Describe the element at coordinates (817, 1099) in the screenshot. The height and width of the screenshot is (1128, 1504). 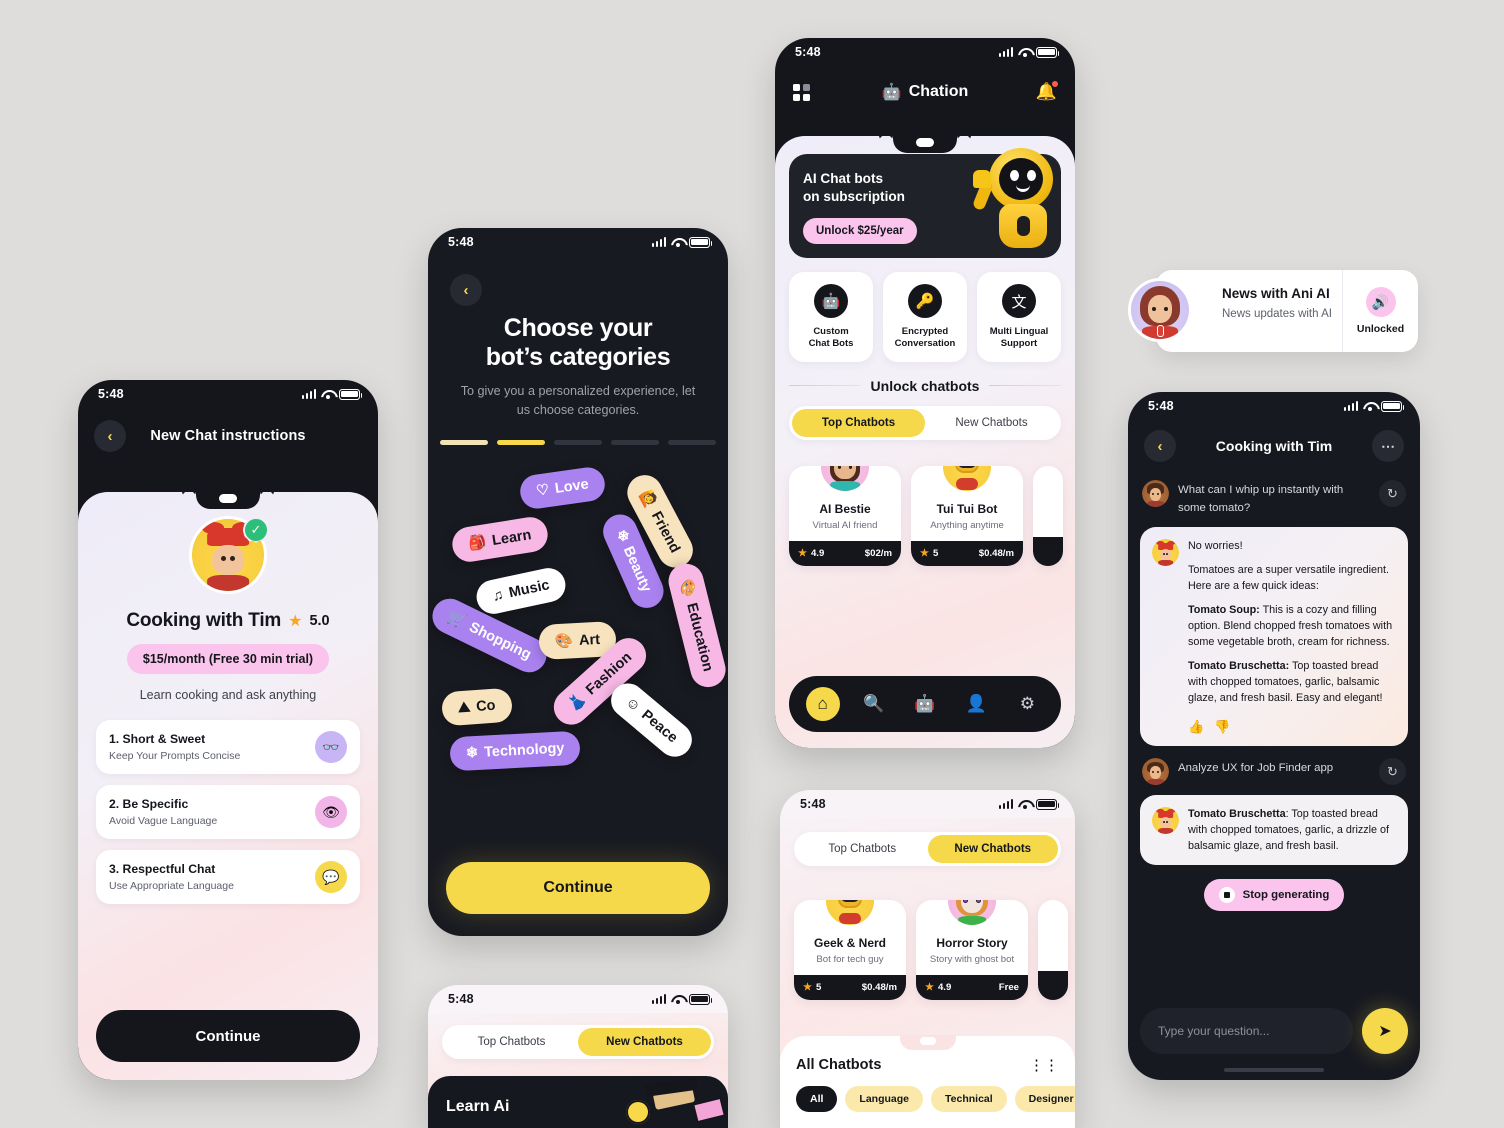
I see `chip-all: All` at that location.